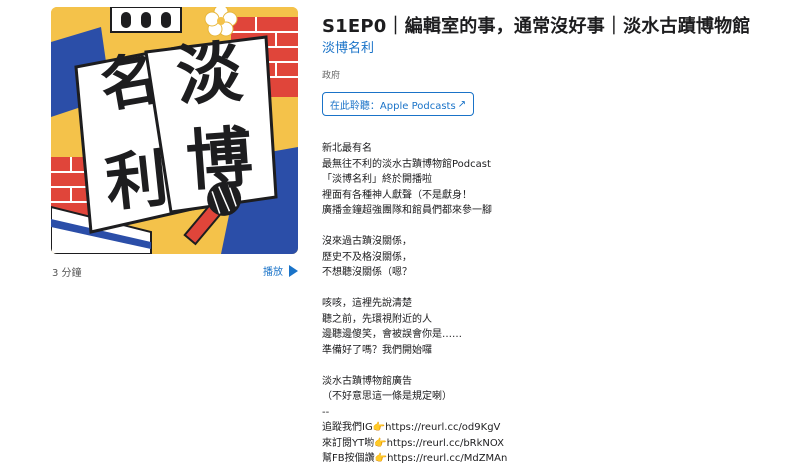 This screenshot has width=800, height=467. I want to click on description-line: 幫FB按個讚👉https://reurl.cc/MdZMAn, so click(415, 458).